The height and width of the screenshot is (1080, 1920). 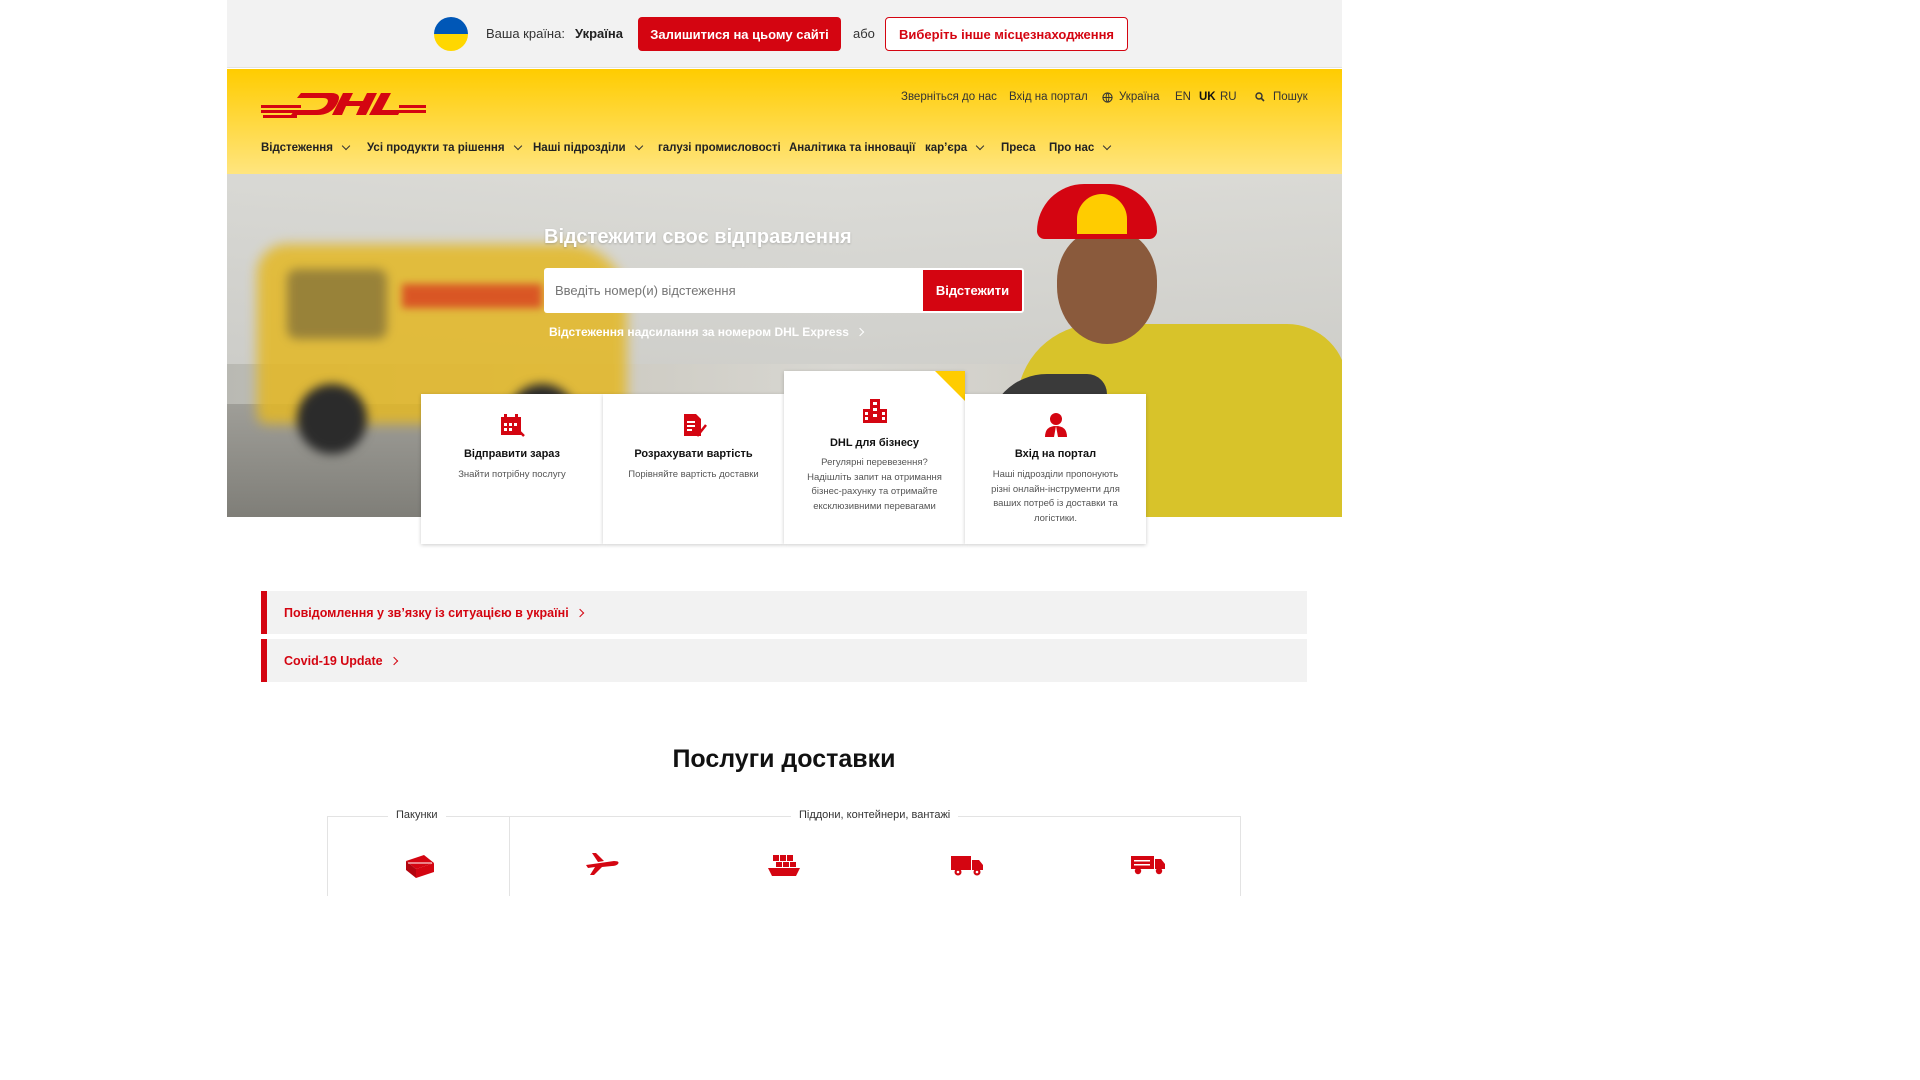 What do you see at coordinates (950, 386) in the screenshot?
I see `yellow-corner-accent` at bounding box center [950, 386].